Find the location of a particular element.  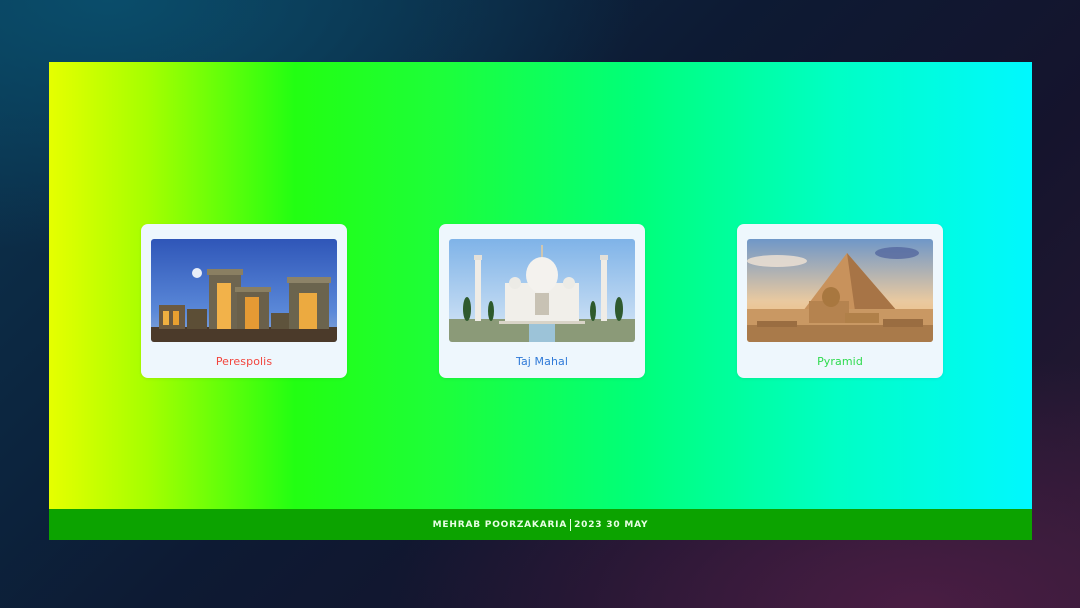

footer-author: MEHRAB POORZAKARIA is located at coordinates (500, 524).